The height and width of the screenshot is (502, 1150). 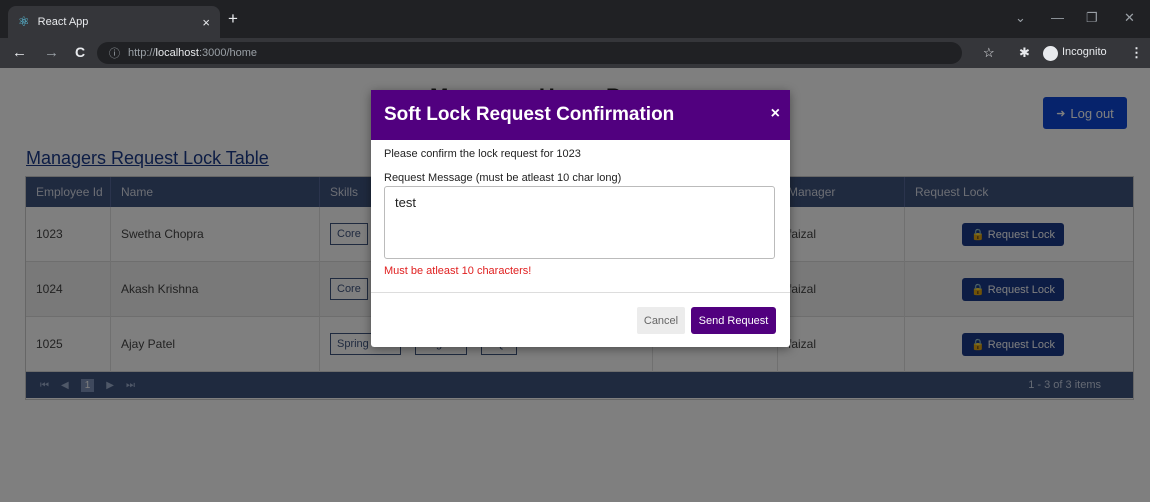 What do you see at coordinates (775, 114) in the screenshot?
I see `modal-close-icon: ×` at bounding box center [775, 114].